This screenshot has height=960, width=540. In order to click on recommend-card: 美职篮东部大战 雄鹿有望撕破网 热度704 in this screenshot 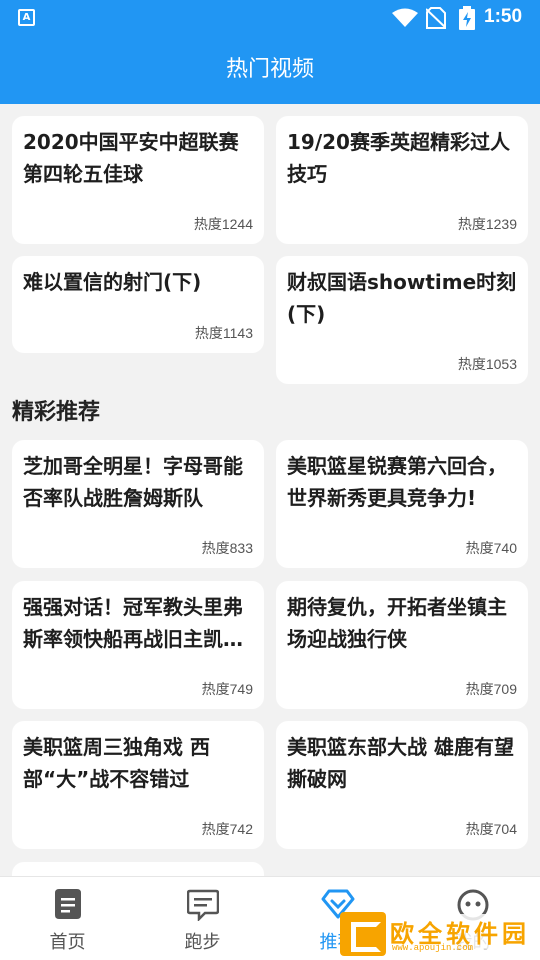, I will do `click(402, 785)`.